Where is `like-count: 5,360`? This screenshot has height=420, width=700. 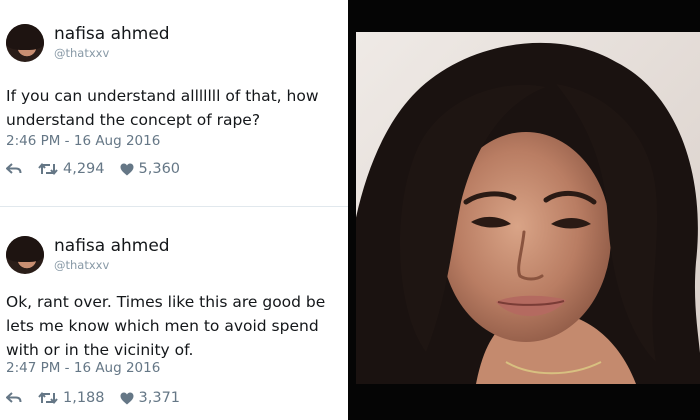
like-count: 5,360 is located at coordinates (159, 169).